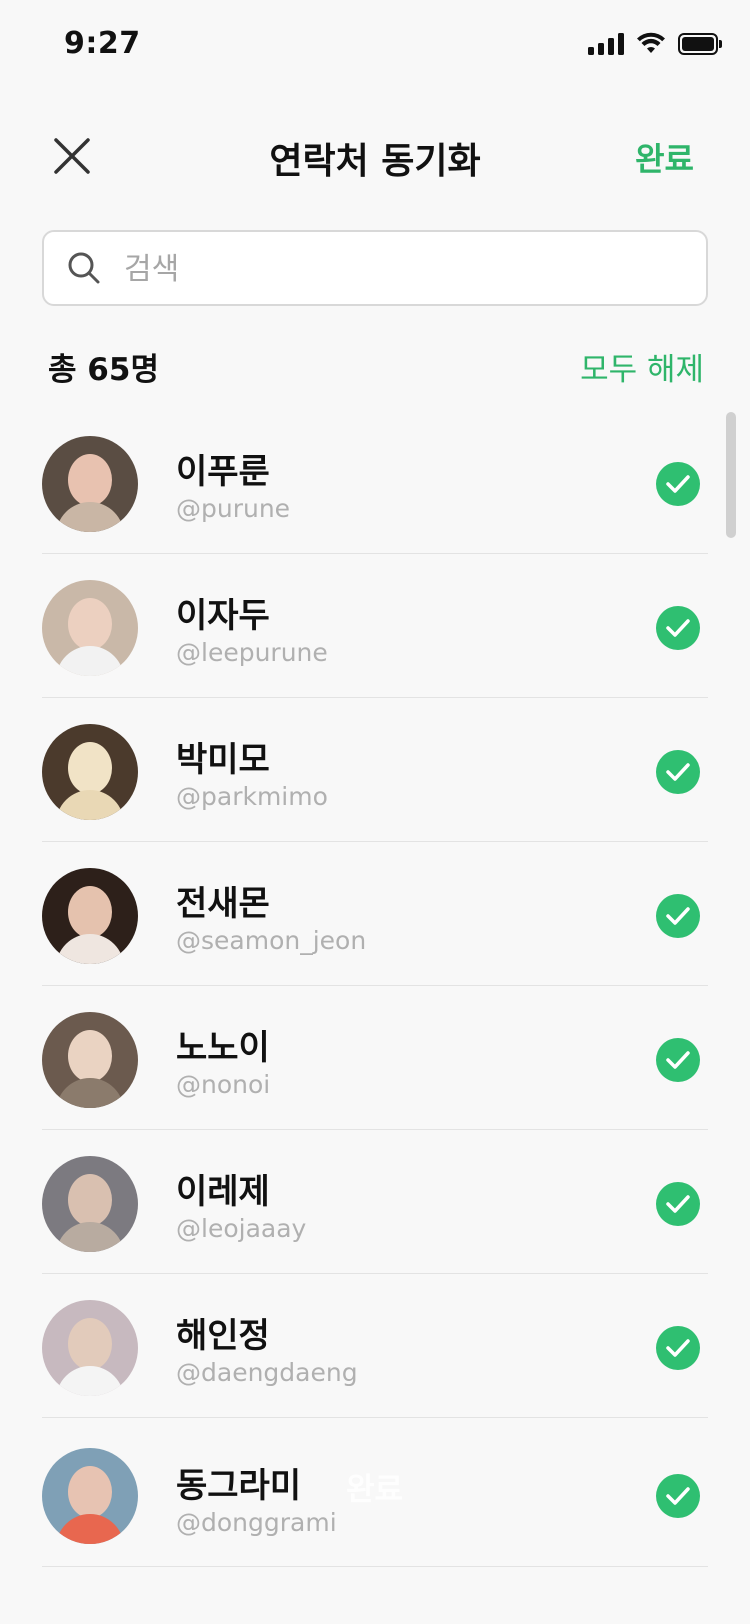 Image resolution: width=750 pixels, height=1624 pixels. Describe the element at coordinates (252, 796) in the screenshot. I see `contact-handle: @parkmimo` at that location.